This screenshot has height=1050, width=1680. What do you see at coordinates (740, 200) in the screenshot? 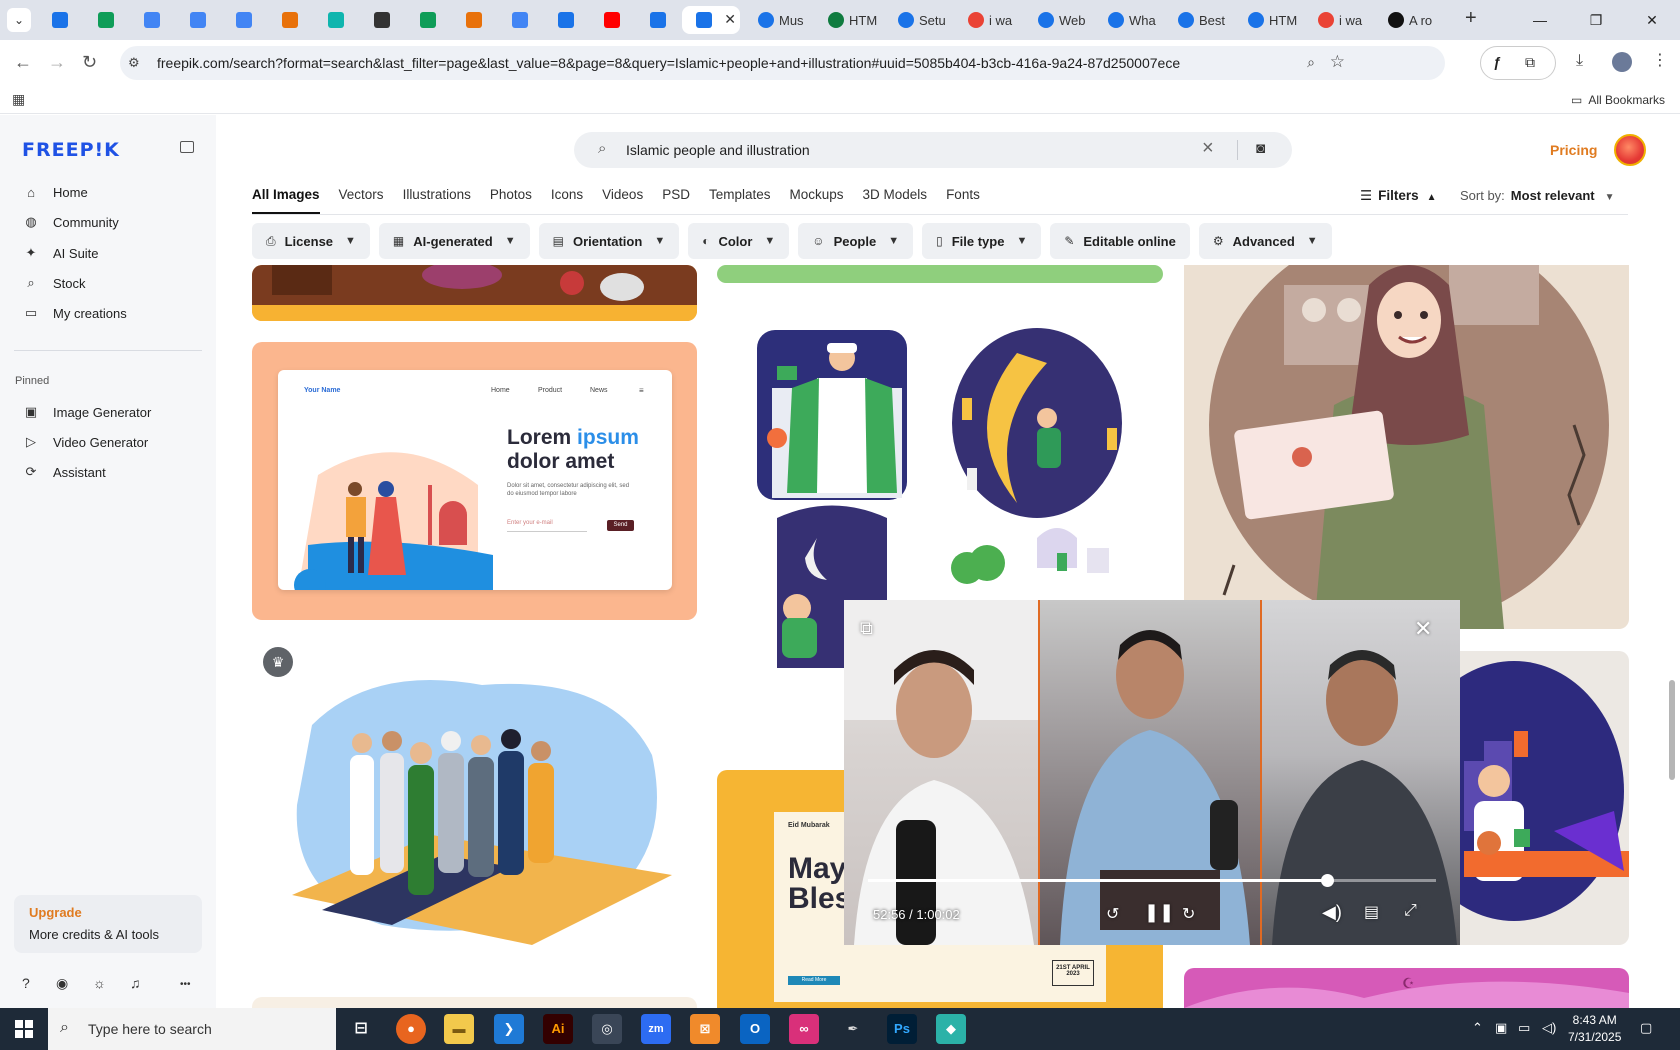
I see `tab-templates: Templates` at bounding box center [740, 200].